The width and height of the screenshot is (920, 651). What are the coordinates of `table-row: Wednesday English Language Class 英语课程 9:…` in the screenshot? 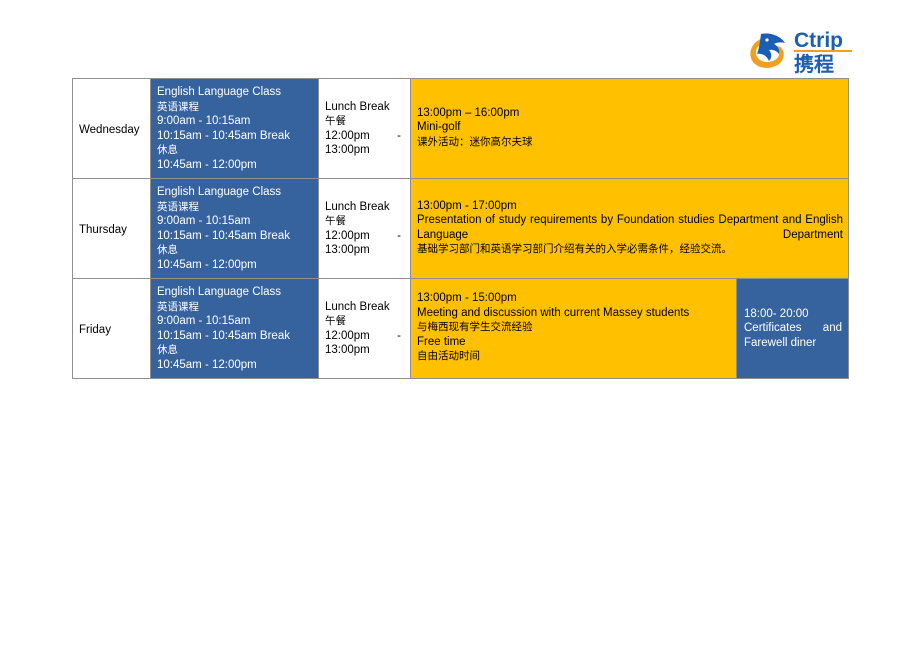 It's located at (460, 128).